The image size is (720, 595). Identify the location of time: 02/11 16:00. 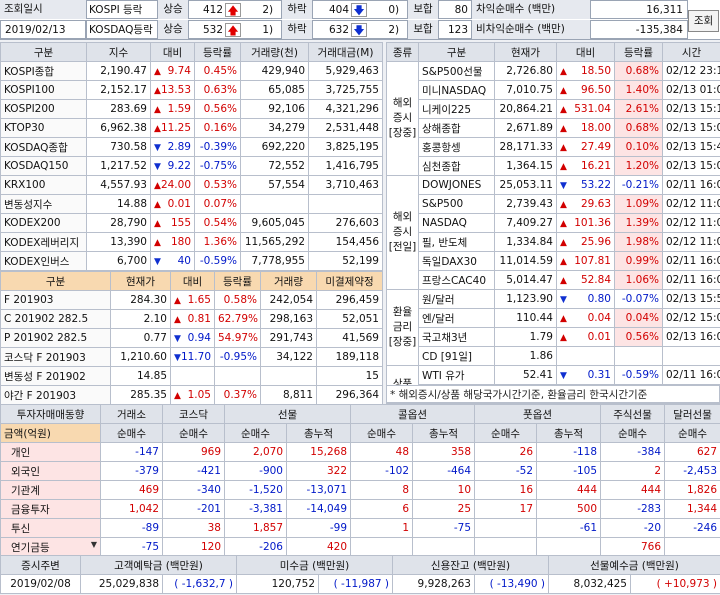
(691, 375).